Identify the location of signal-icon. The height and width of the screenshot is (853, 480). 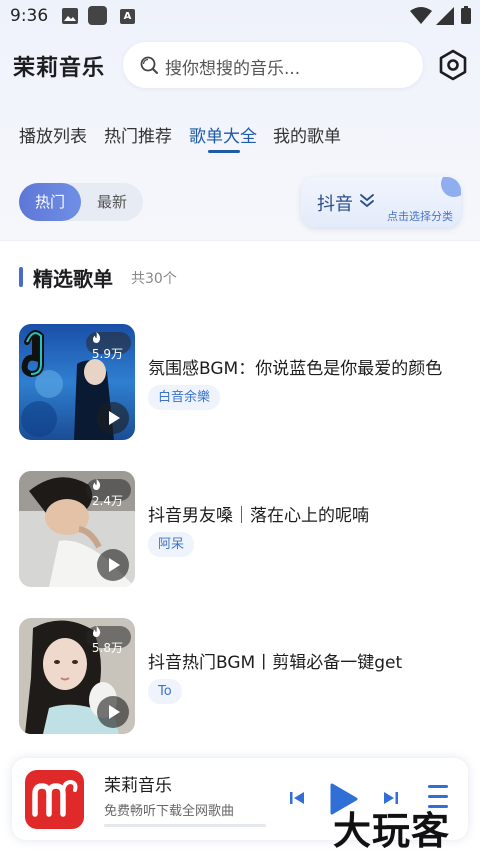
(445, 16).